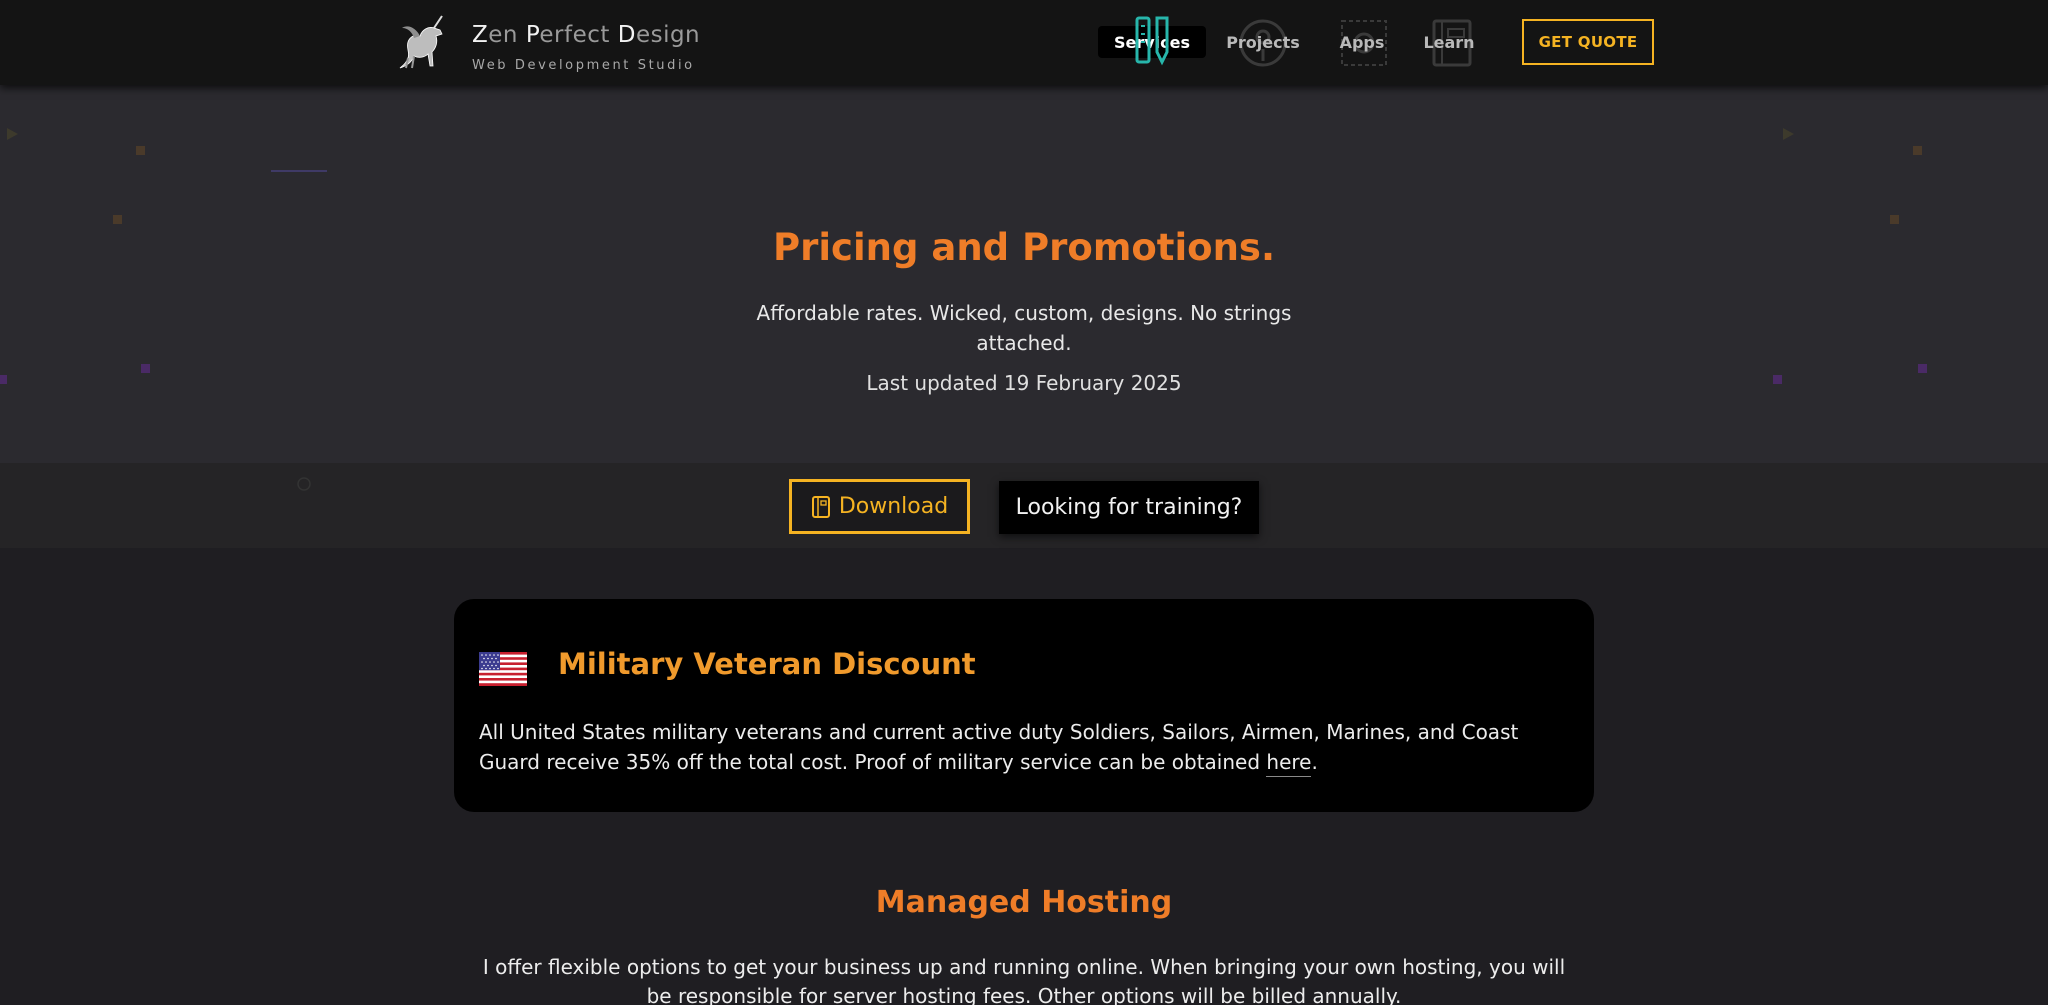 This screenshot has width=2048, height=1005. What do you see at coordinates (304, 484) in the screenshot?
I see `circle-decoration-icon` at bounding box center [304, 484].